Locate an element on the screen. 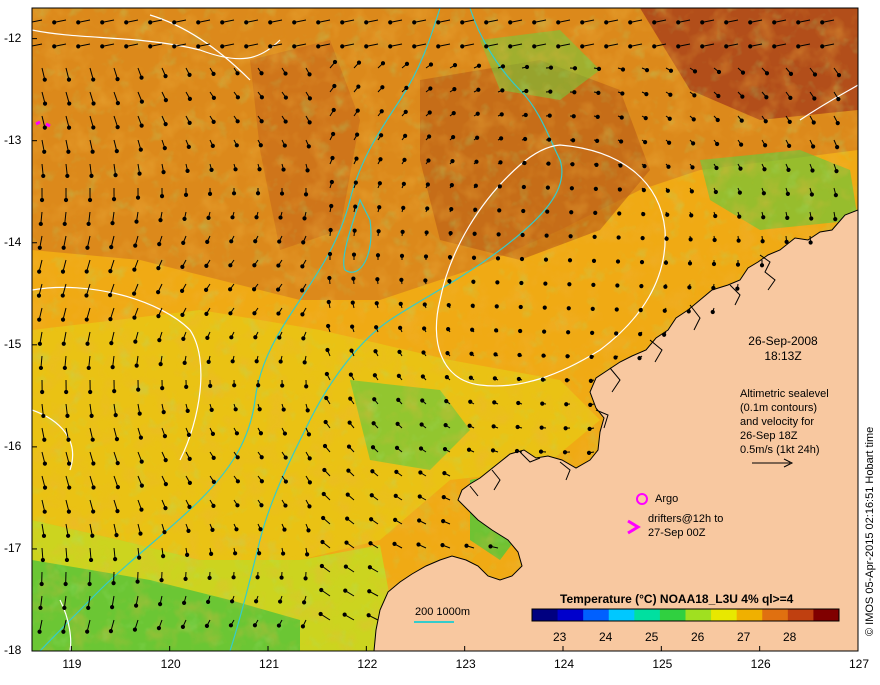  colorbar-swatch is located at coordinates (571, 615).